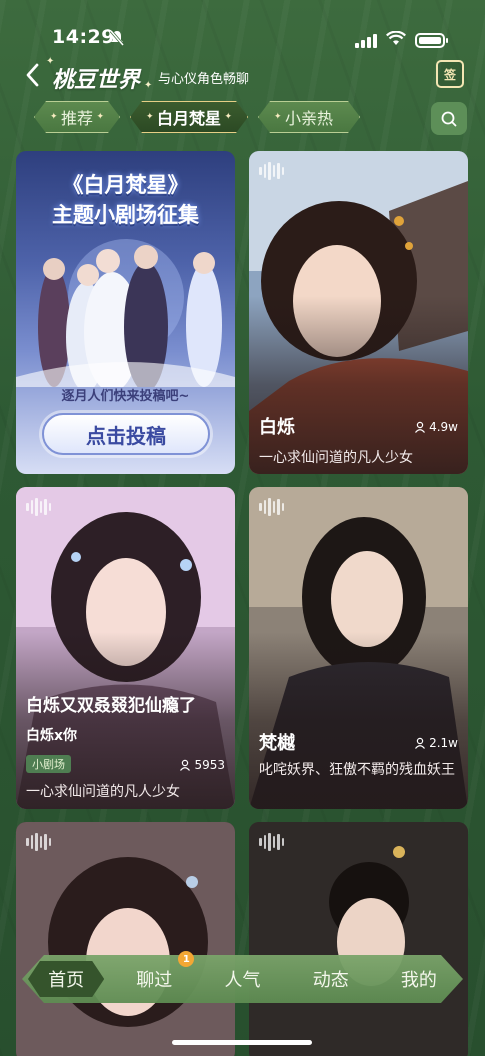  I want to click on chevron-left-icon, so click(32, 75).